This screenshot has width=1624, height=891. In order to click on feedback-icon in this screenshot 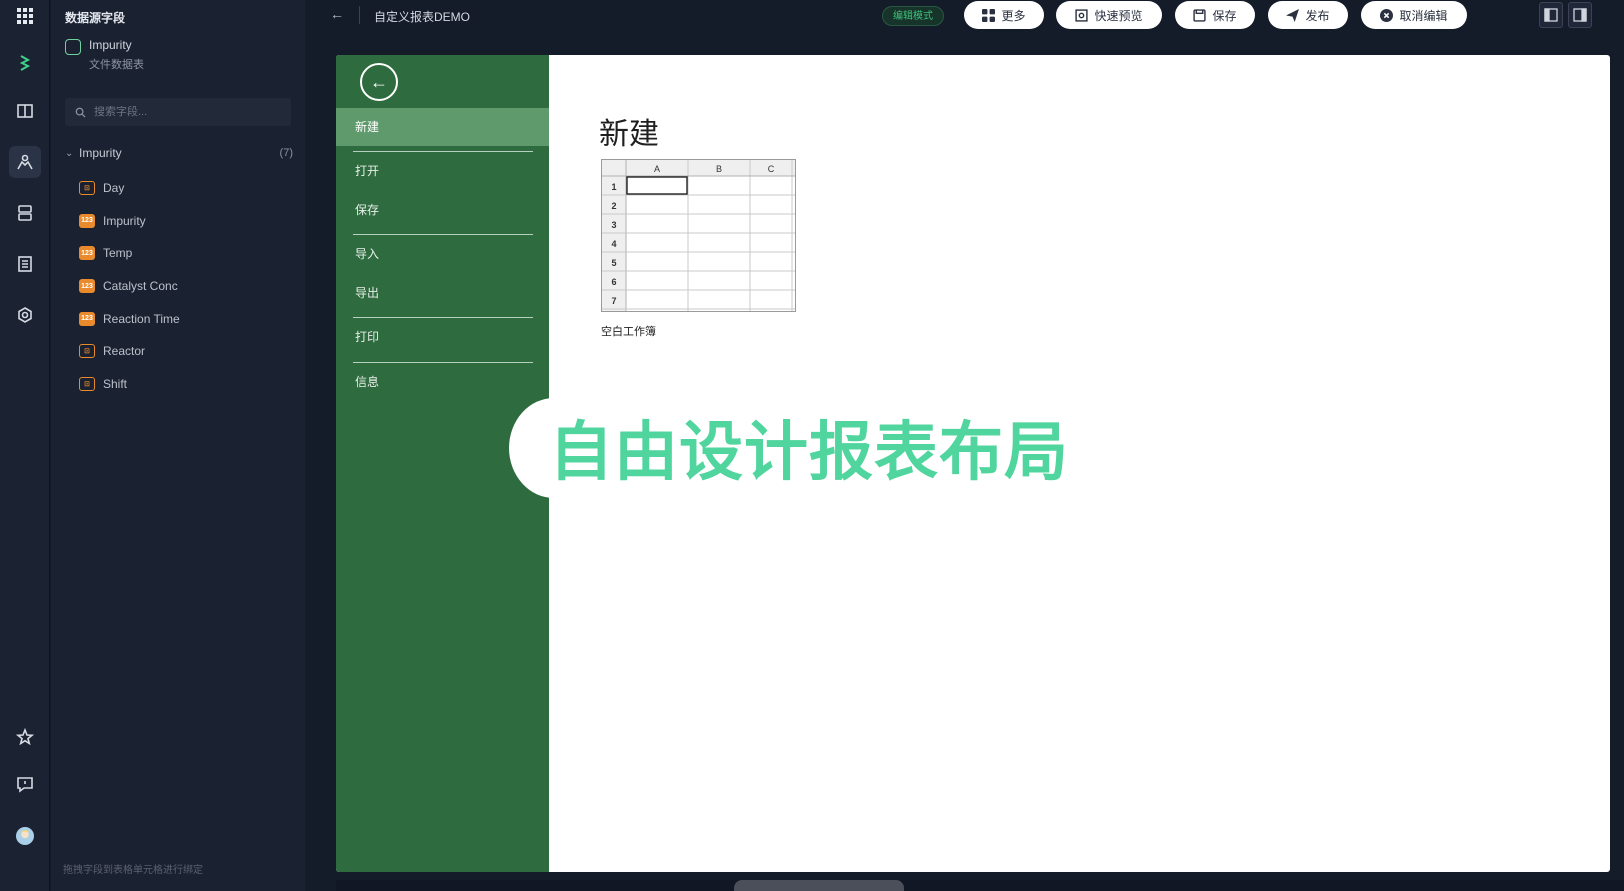, I will do `click(25, 784)`.